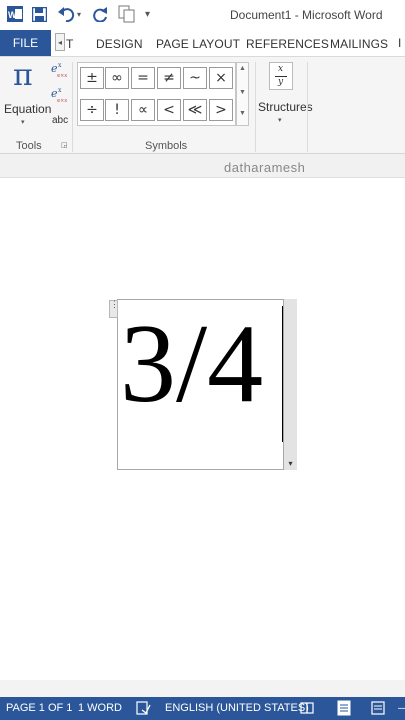 This screenshot has height=720, width=405. I want to click on symbol-much-less-than: ≪, so click(195, 110).